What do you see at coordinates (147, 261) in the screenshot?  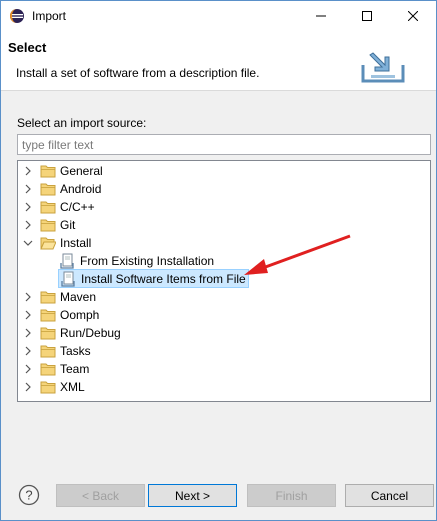 I see `tree-item-label: From Existing Installation` at bounding box center [147, 261].